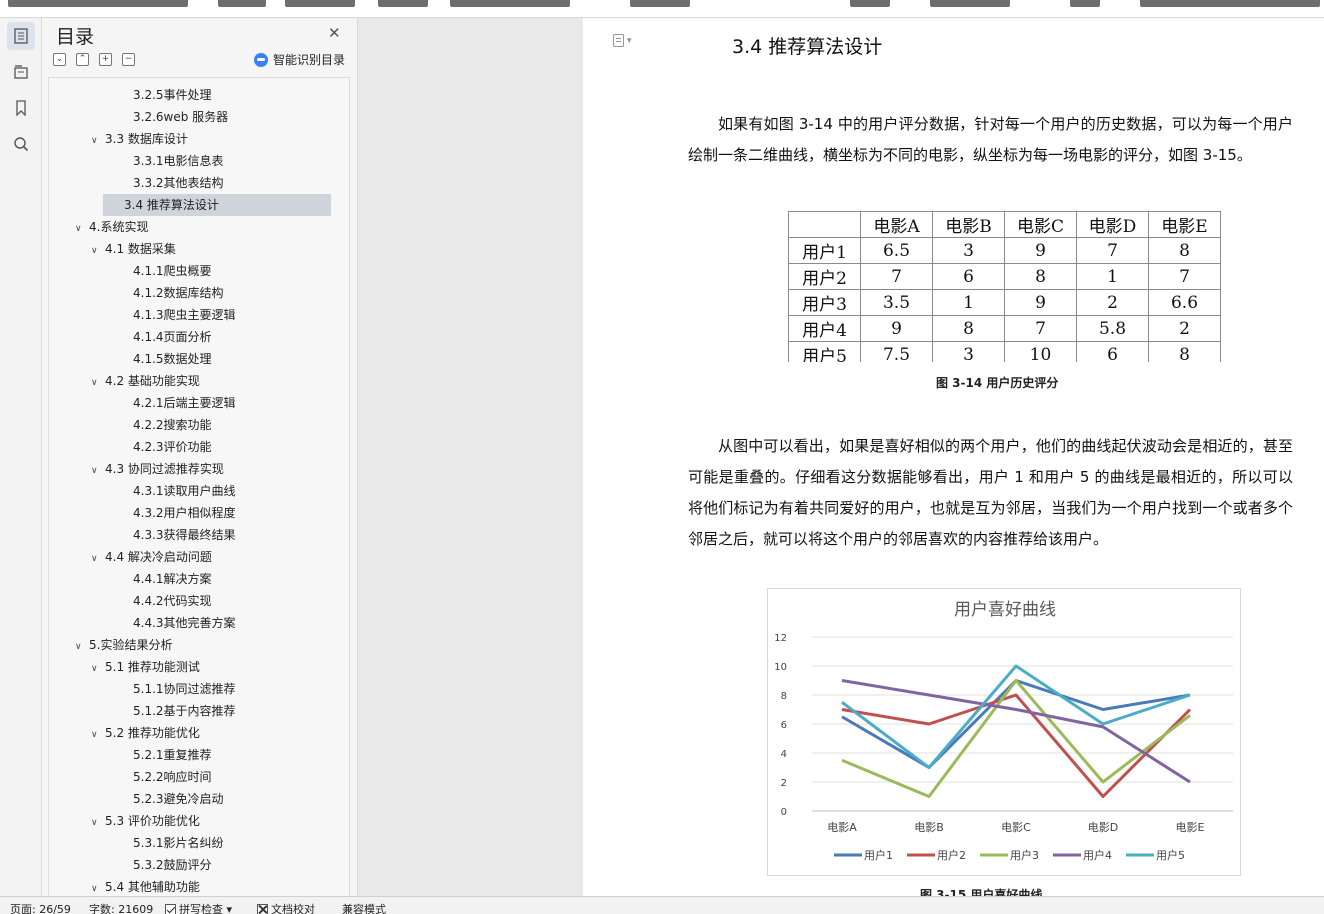  What do you see at coordinates (178, 183) in the screenshot?
I see `toc-item: 3.3.2其他表结构` at bounding box center [178, 183].